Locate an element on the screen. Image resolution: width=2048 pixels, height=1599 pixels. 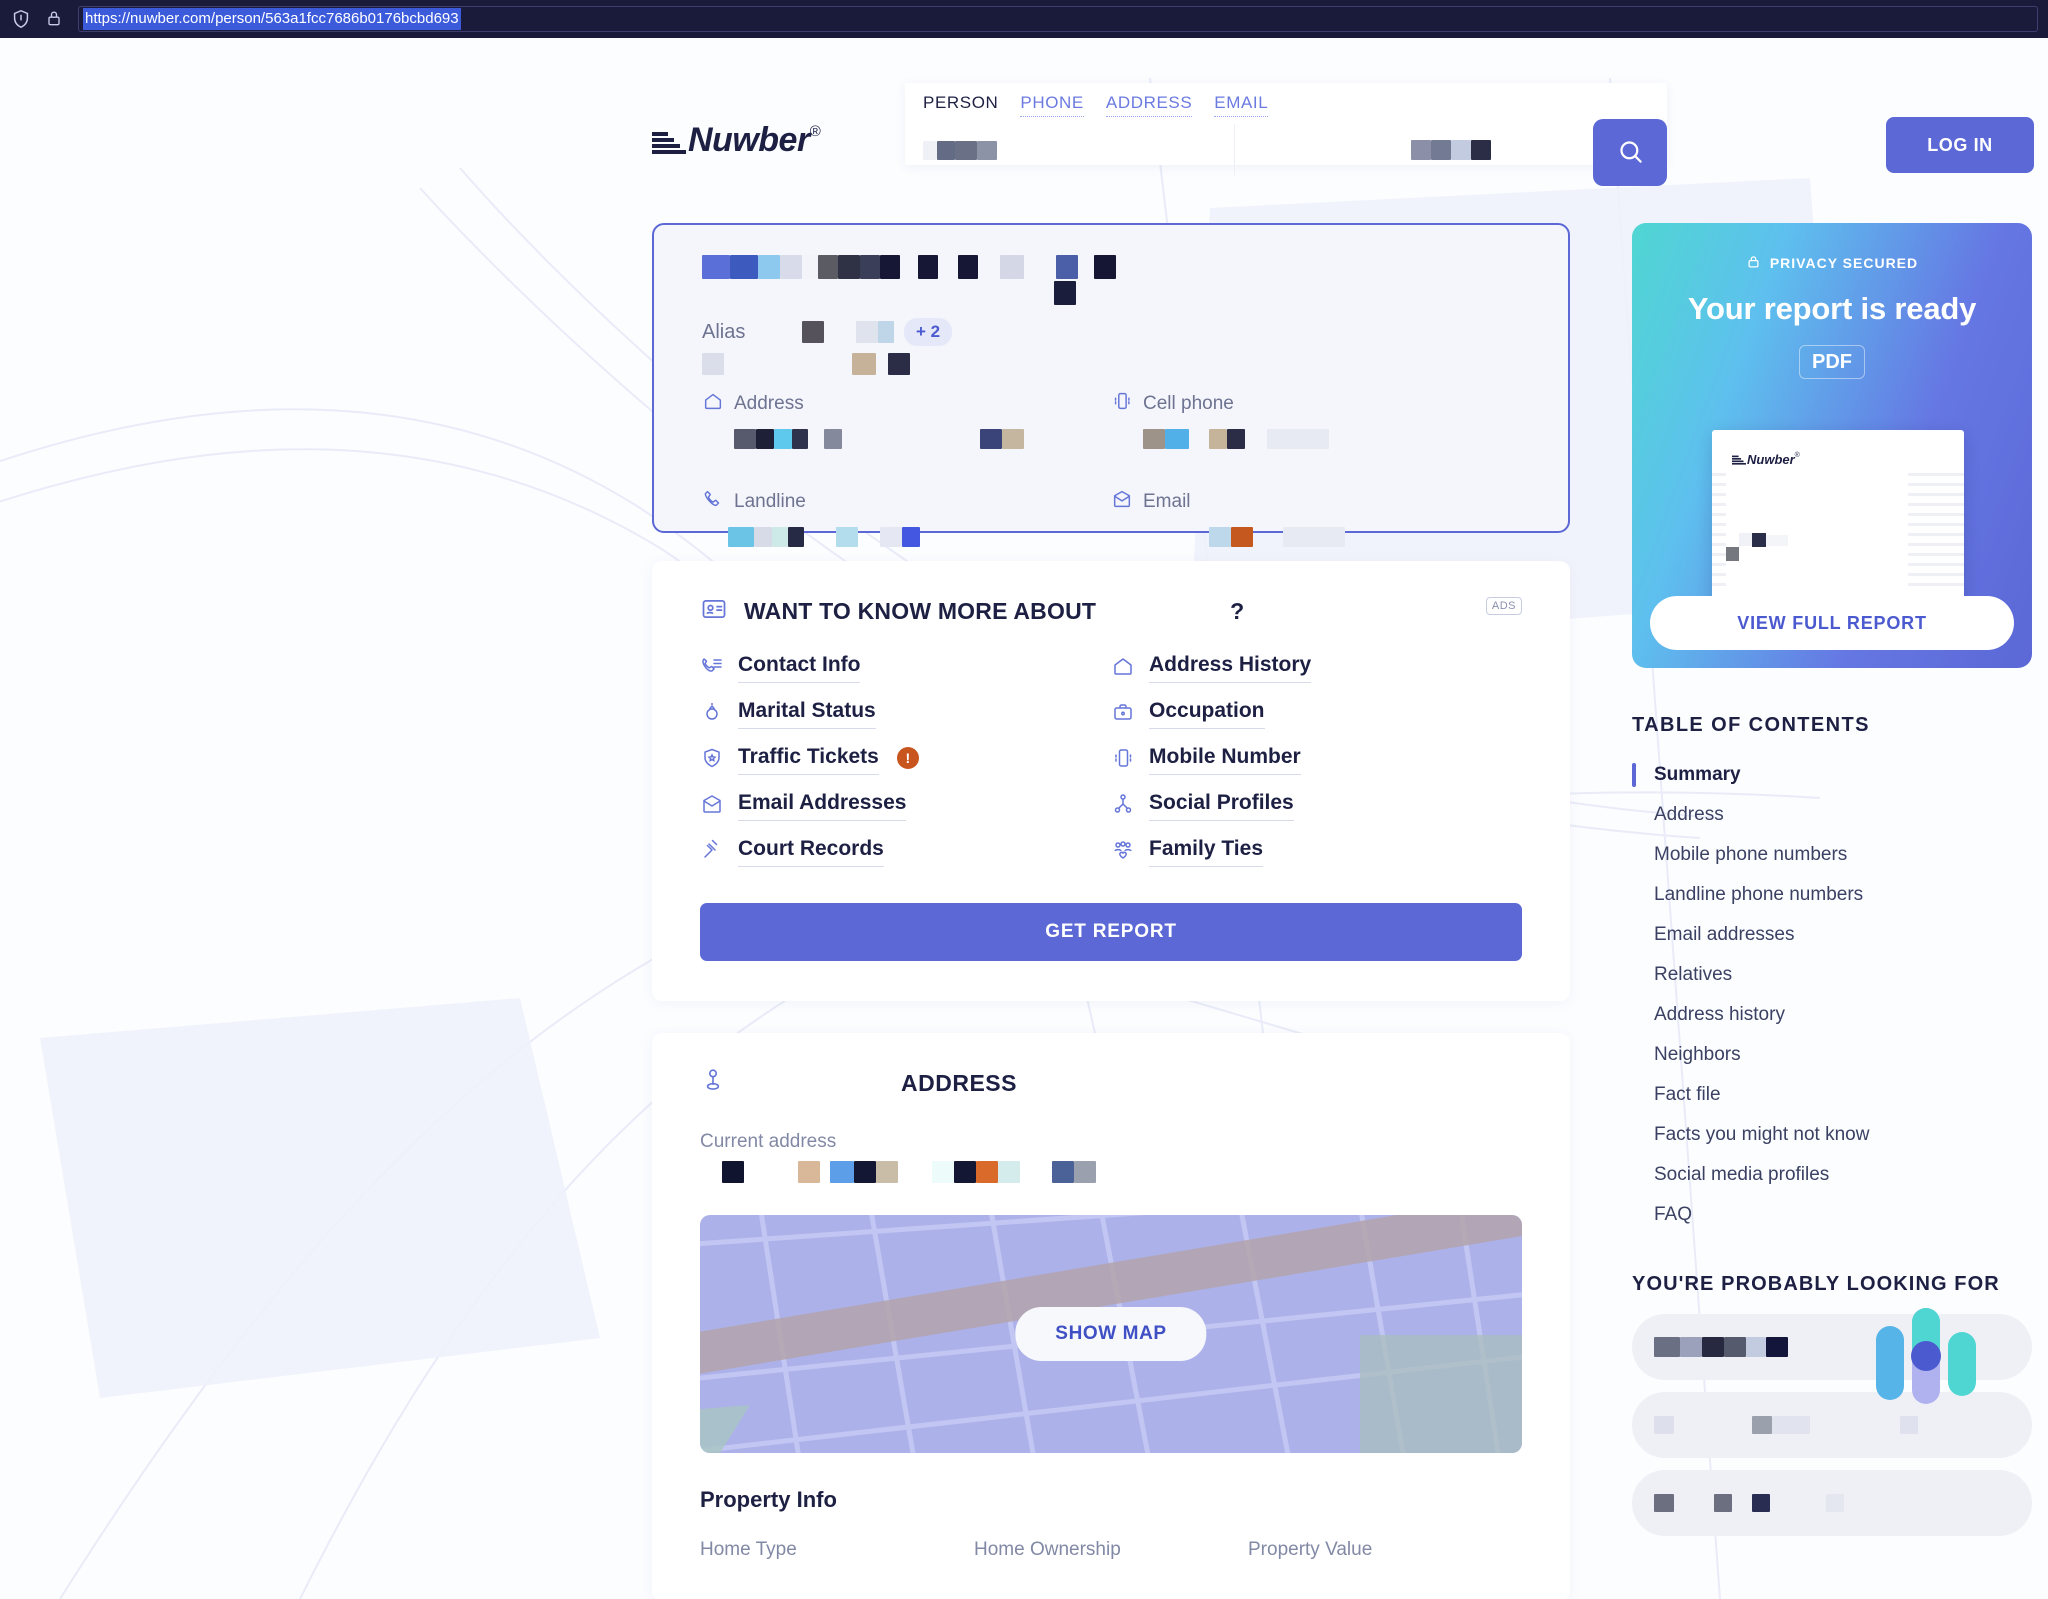
search-input-name is located at coordinates (1070, 150).